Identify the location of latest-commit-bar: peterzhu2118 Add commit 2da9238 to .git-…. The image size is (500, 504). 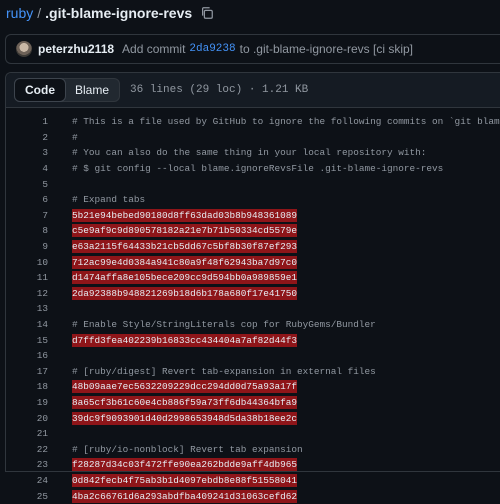
(252, 49).